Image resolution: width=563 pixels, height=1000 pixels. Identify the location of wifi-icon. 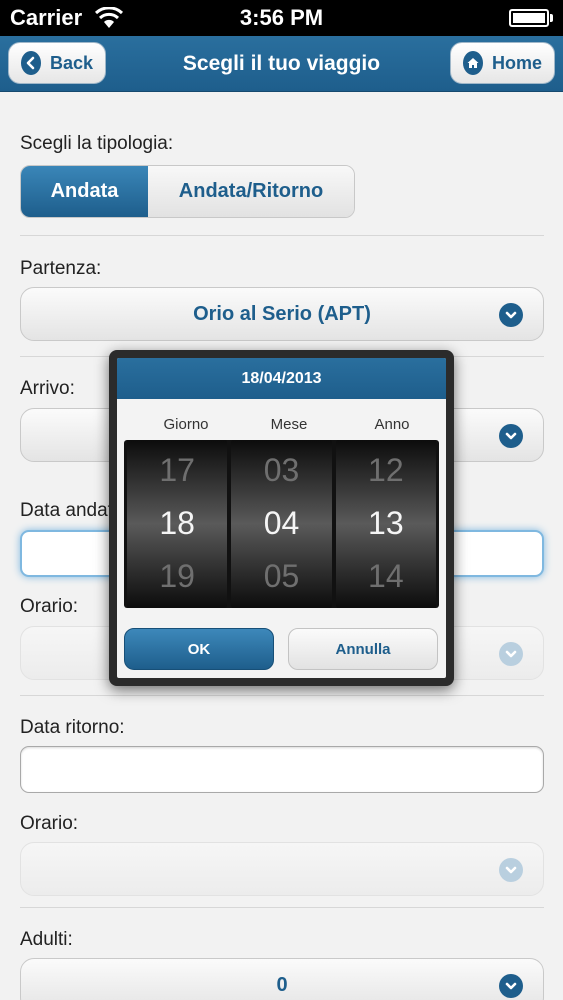
(109, 17).